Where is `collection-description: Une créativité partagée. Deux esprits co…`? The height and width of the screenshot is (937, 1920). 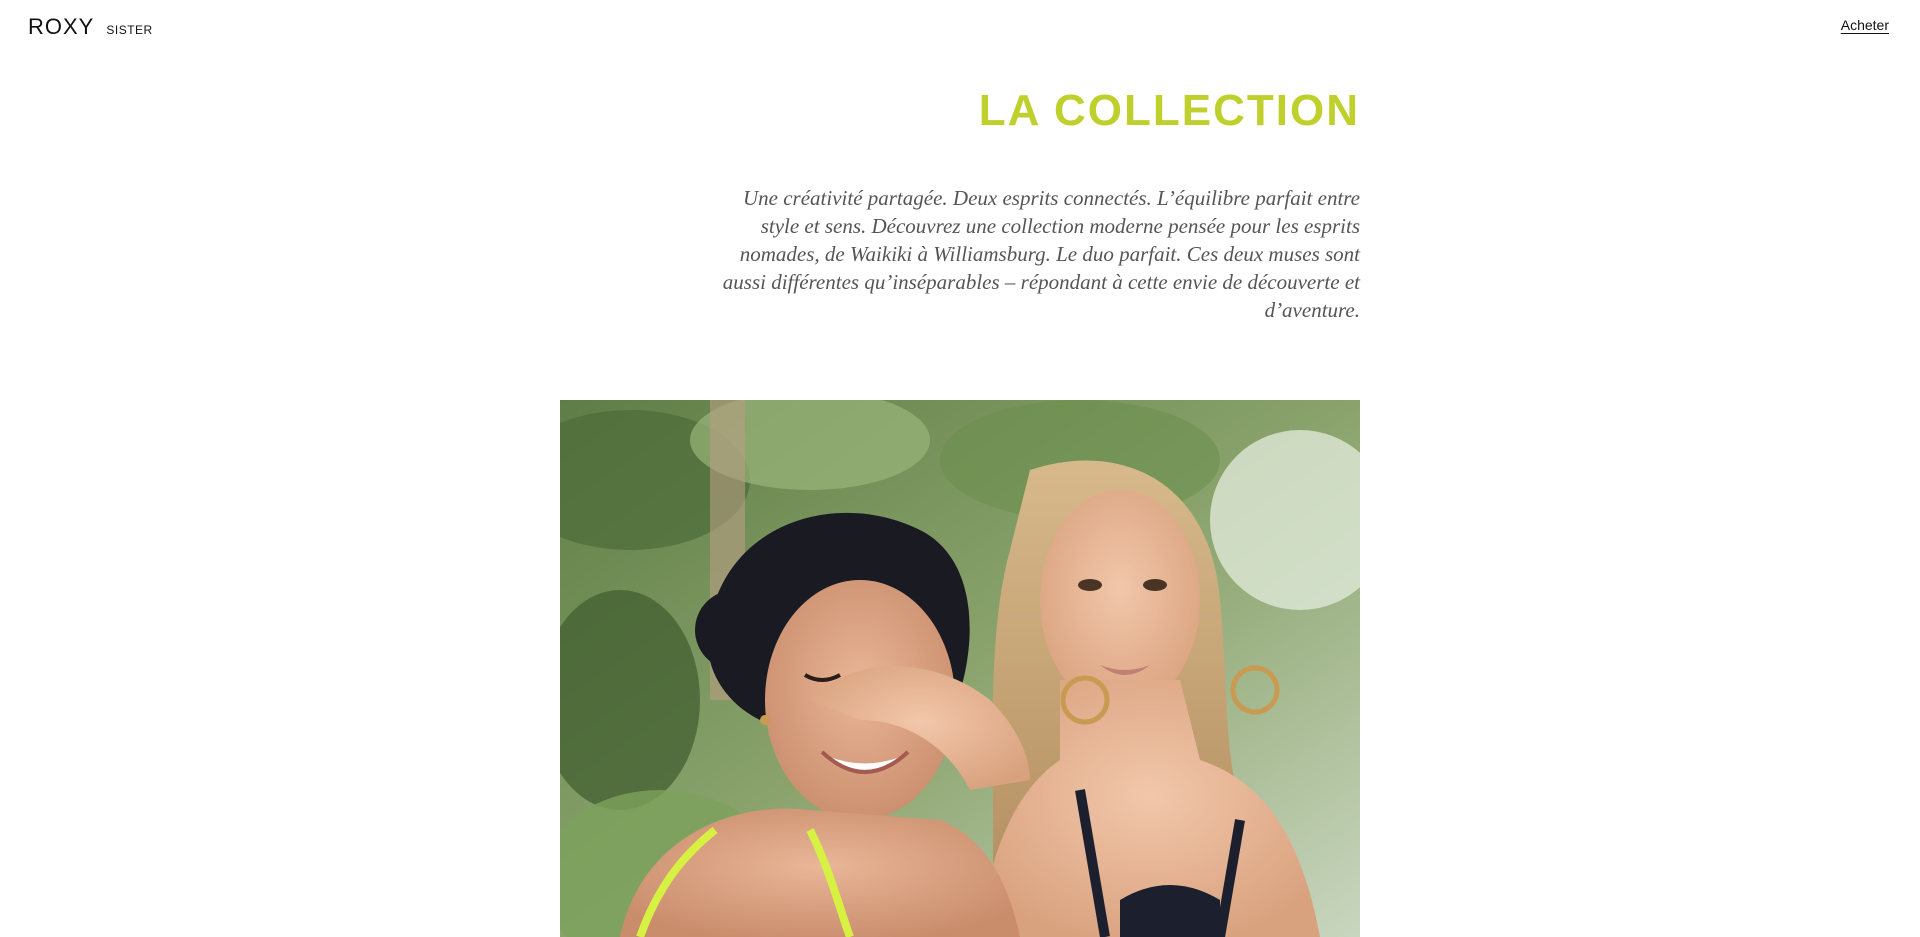 collection-description: Une créativité partagée. Deux esprits co… is located at coordinates (1041, 254).